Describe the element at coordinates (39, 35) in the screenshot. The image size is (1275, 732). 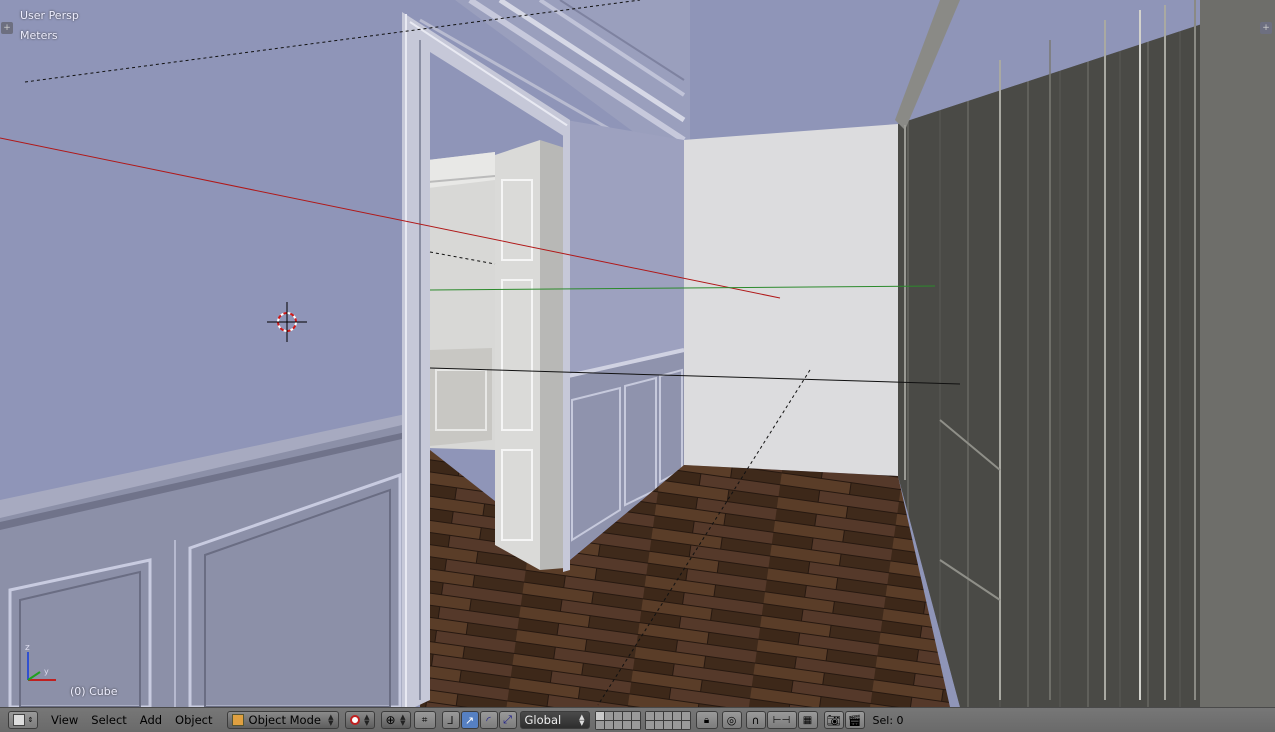
I see `units-label: Meters` at that location.